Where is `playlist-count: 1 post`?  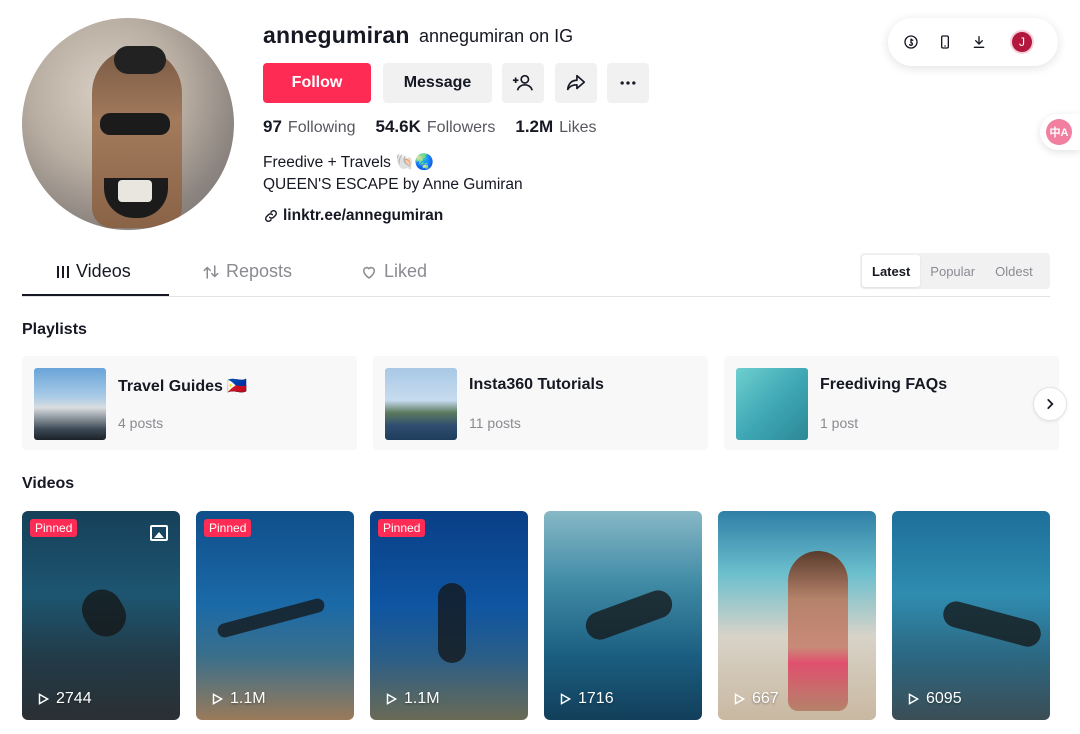
playlist-count: 1 post is located at coordinates (839, 423).